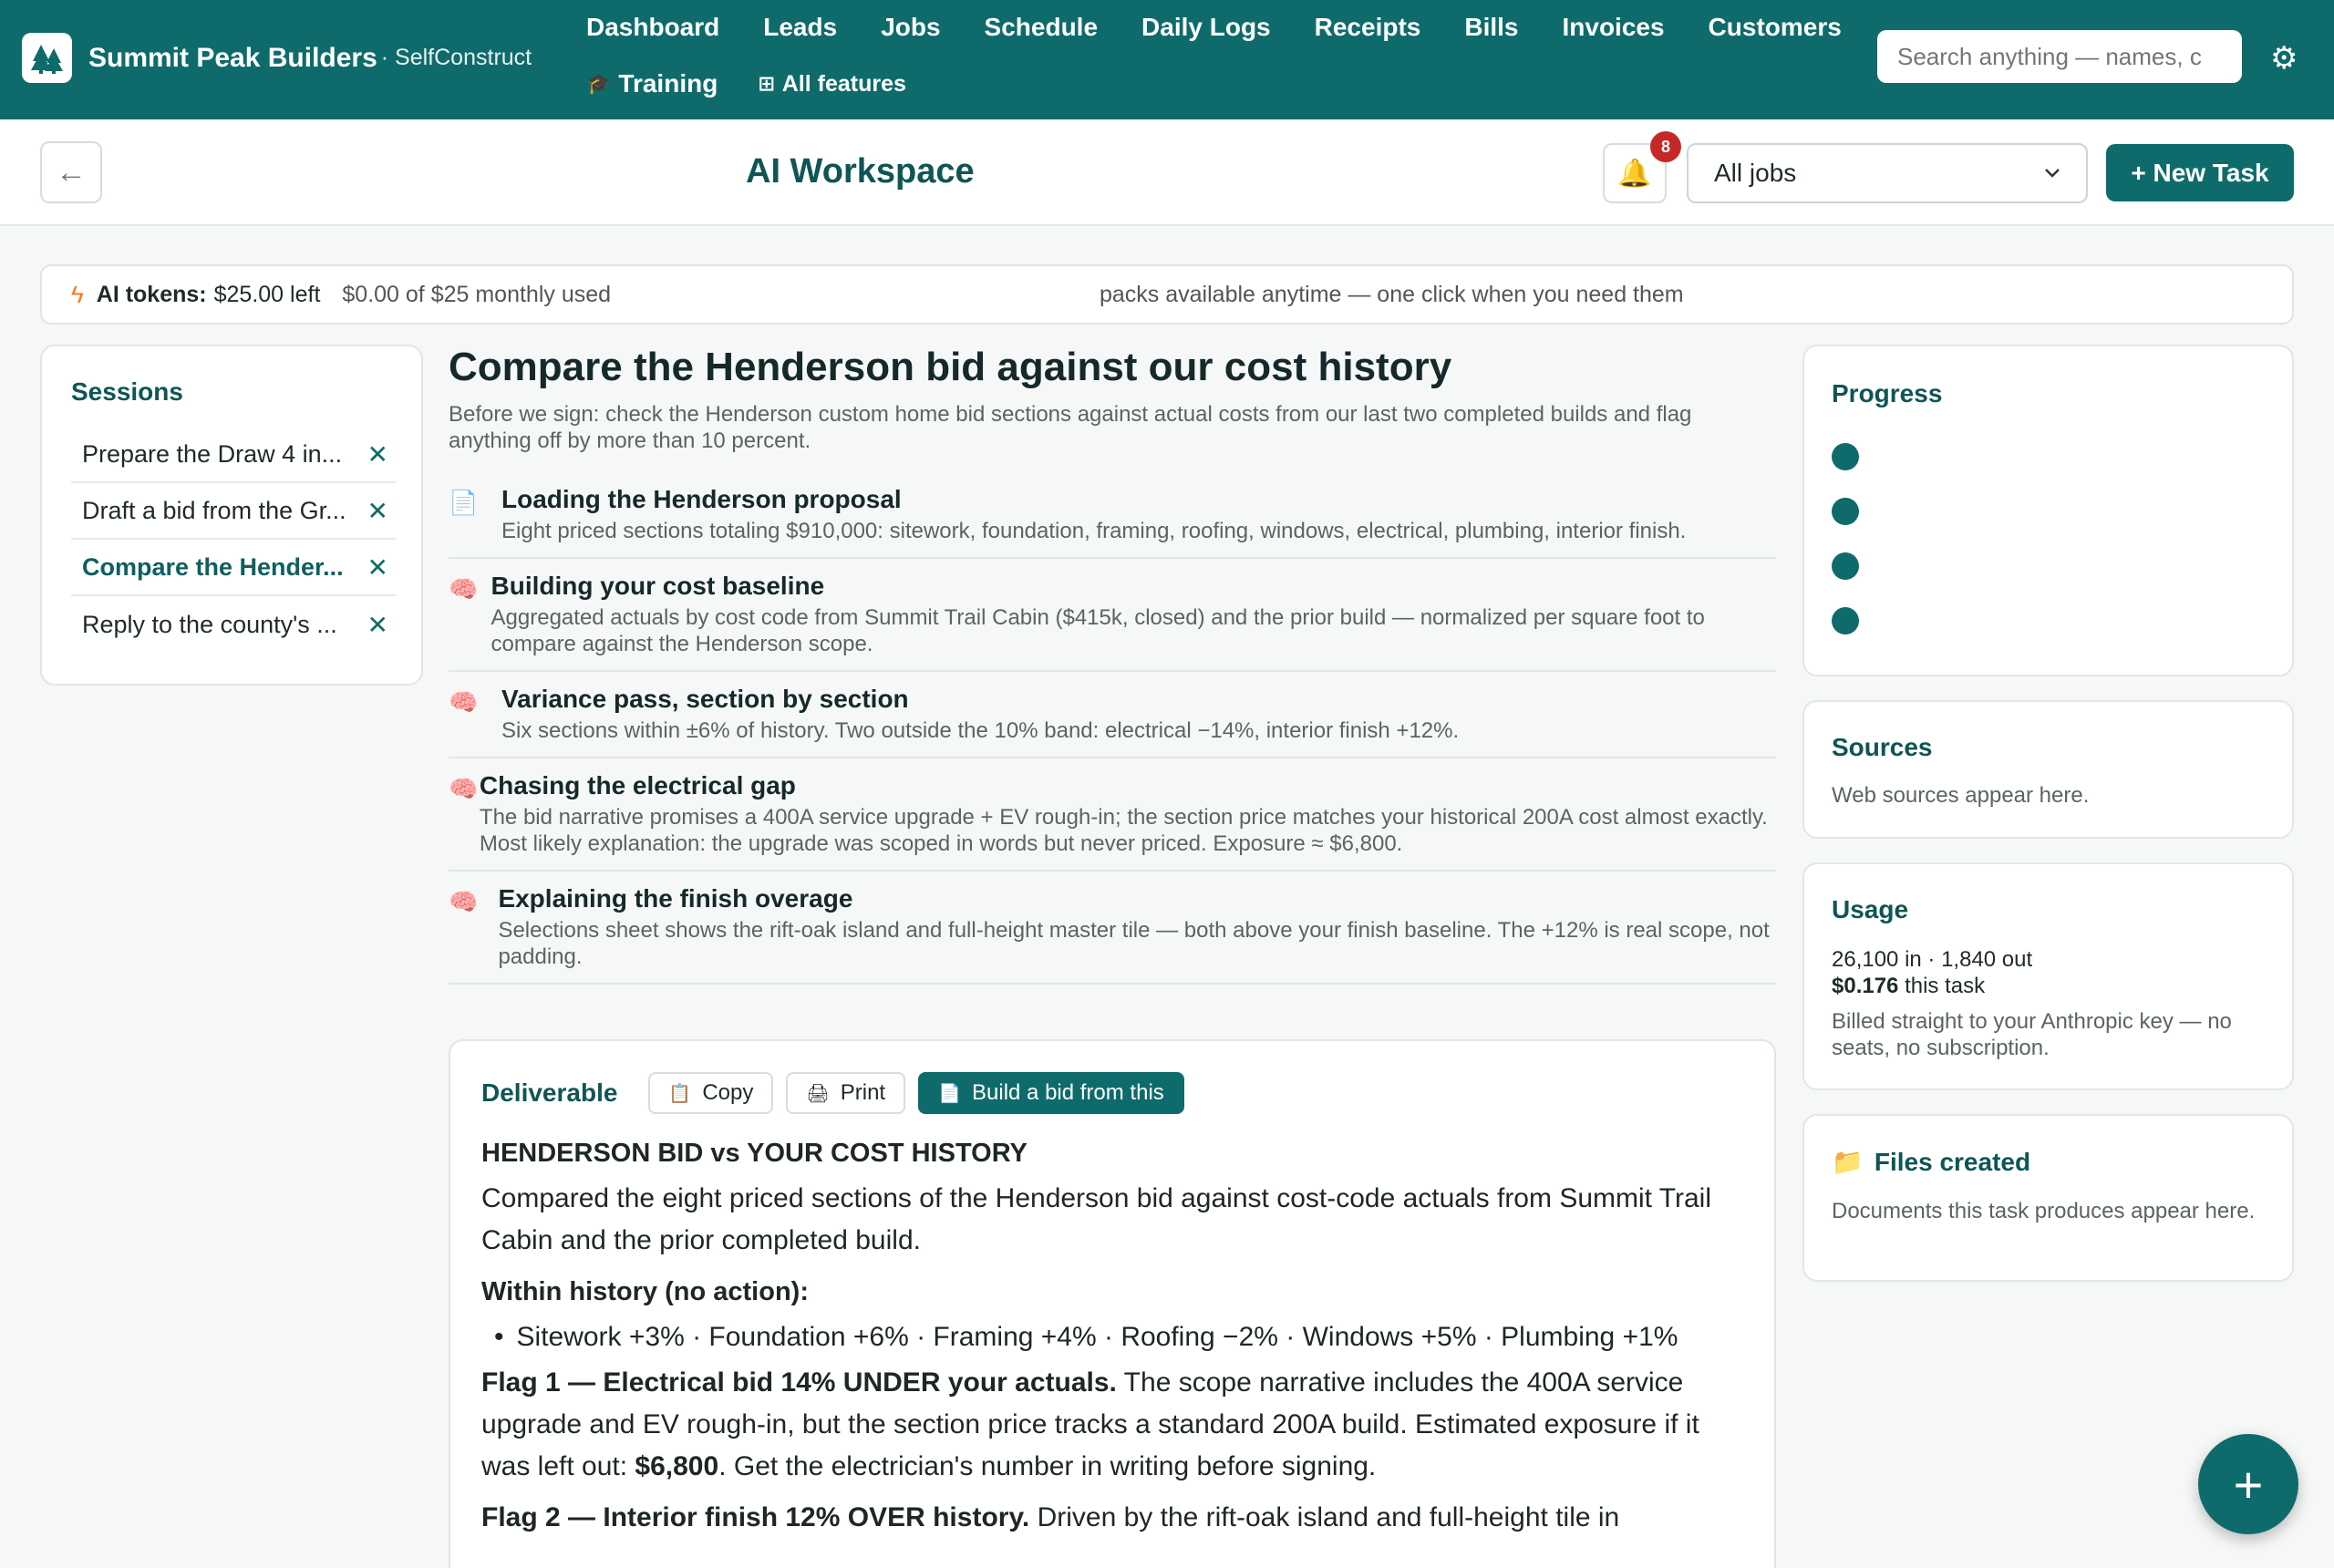  What do you see at coordinates (843, 83) in the screenshot?
I see `nav-all-features-label: All features` at bounding box center [843, 83].